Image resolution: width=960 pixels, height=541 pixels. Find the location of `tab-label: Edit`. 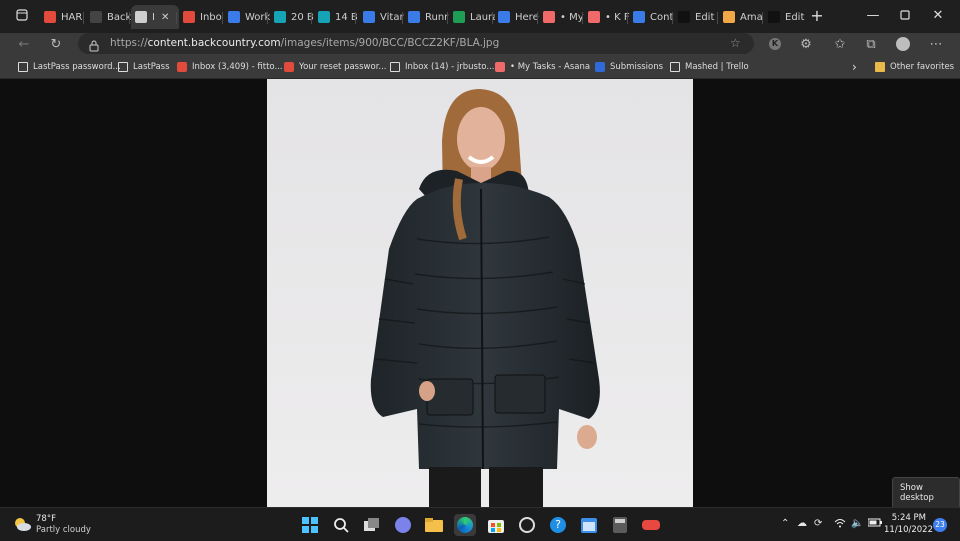

tab-label: Edit is located at coordinates (705, 17).